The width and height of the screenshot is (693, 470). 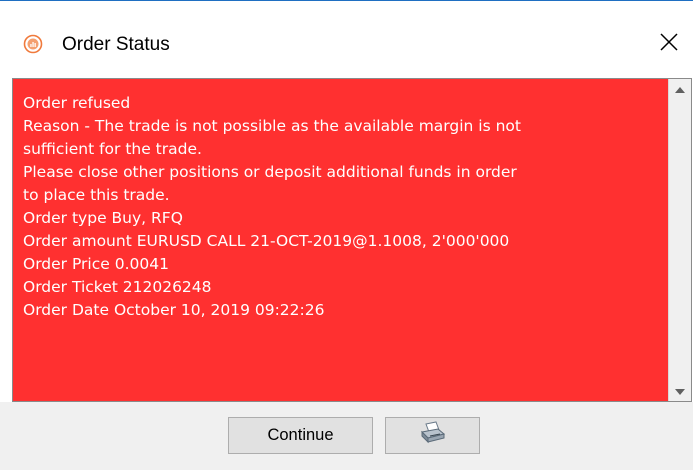 I want to click on print-button, so click(x=432, y=435).